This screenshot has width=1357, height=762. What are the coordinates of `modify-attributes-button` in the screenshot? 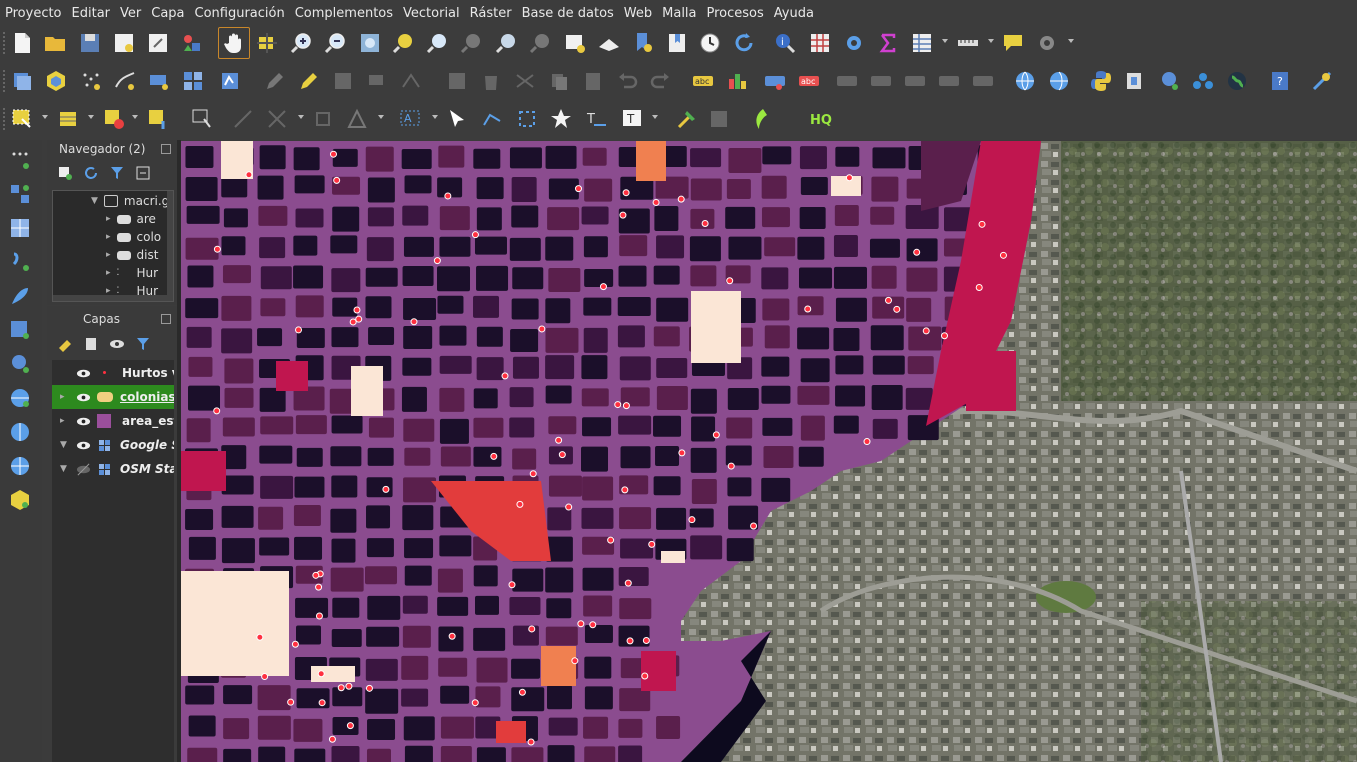 It's located at (457, 81).